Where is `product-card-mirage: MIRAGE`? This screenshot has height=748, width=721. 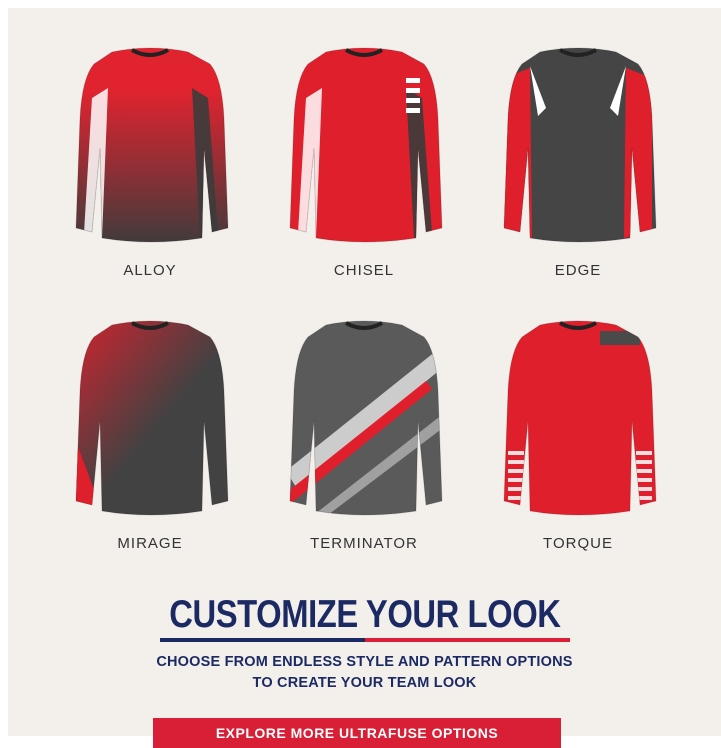
product-card-mirage: MIRAGE is located at coordinates (150, 431).